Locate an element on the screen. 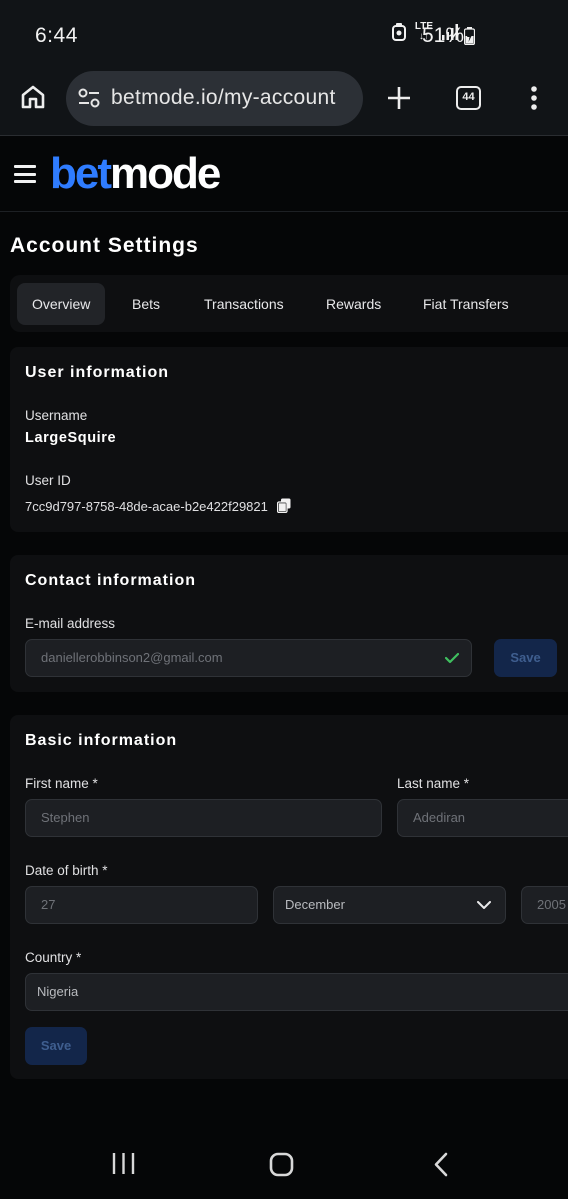 This screenshot has width=568, height=1199. battery-charging-icon is located at coordinates (469, 36).